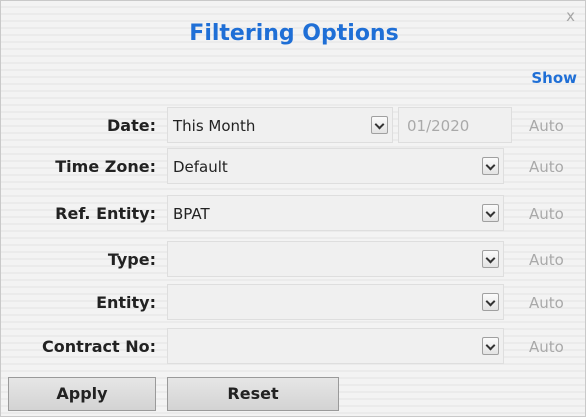  I want to click on type-auto-button: Auto, so click(546, 260).